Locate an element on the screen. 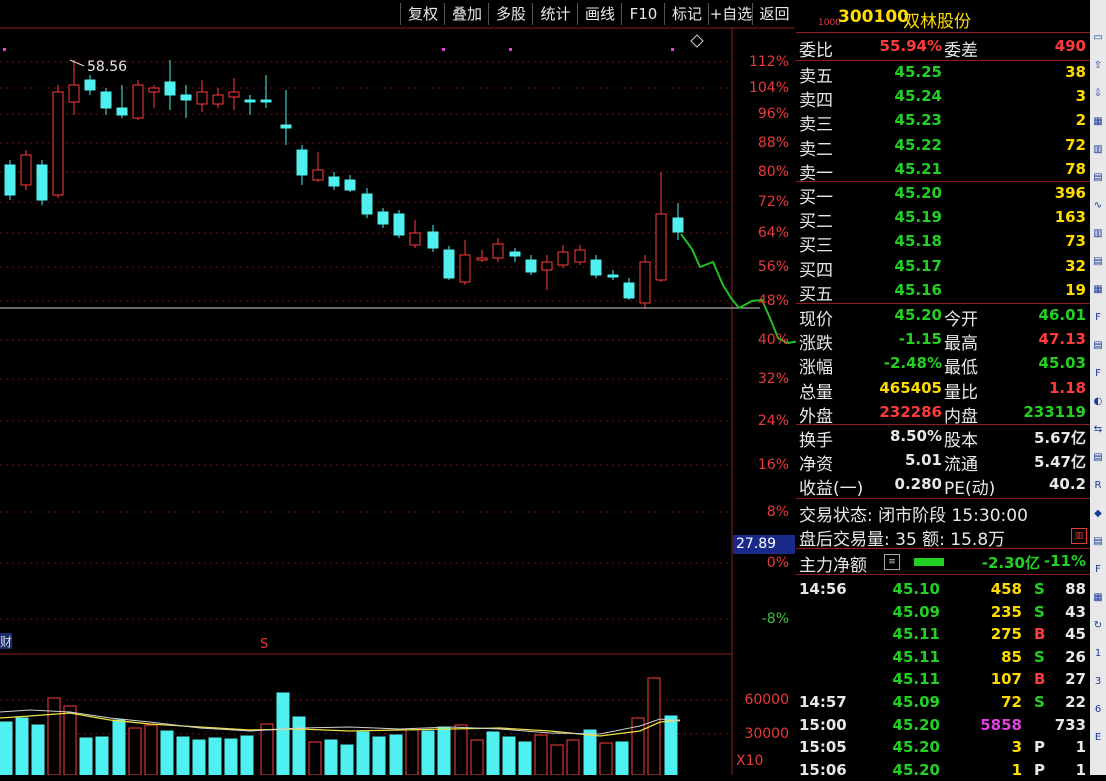 This screenshot has width=1106, height=781. bid-row: 买三 45.18 73 is located at coordinates (943, 243).